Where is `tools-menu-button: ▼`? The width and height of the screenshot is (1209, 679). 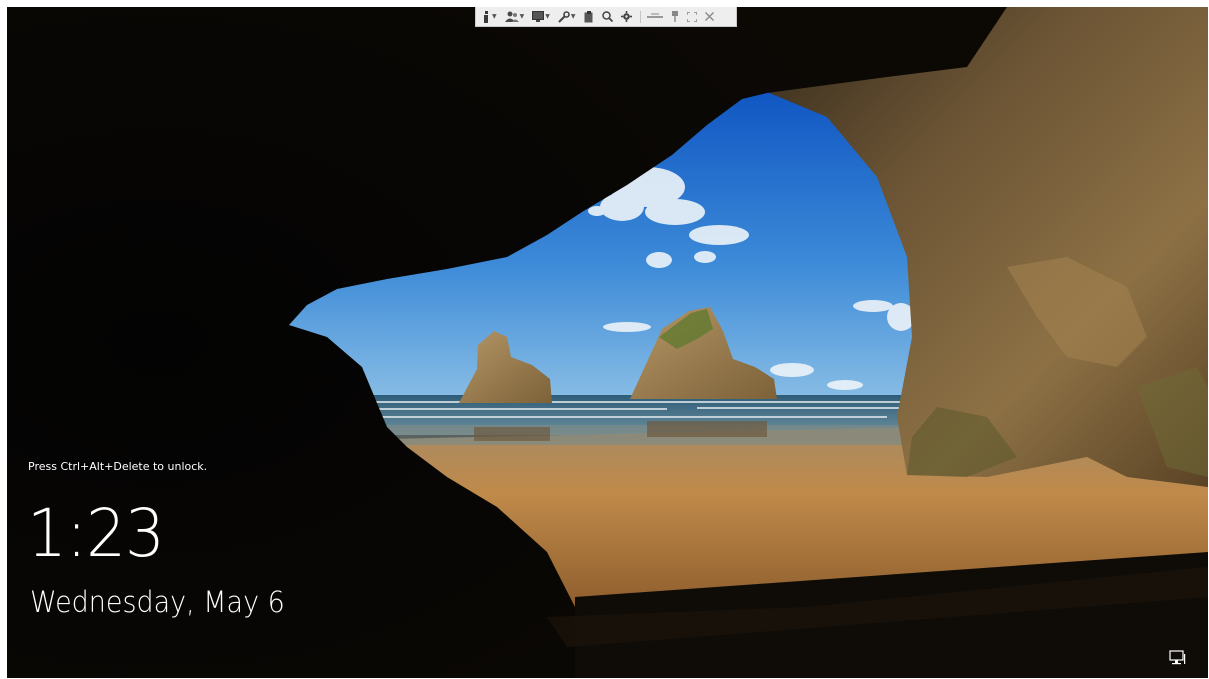 tools-menu-button: ▼ is located at coordinates (567, 17).